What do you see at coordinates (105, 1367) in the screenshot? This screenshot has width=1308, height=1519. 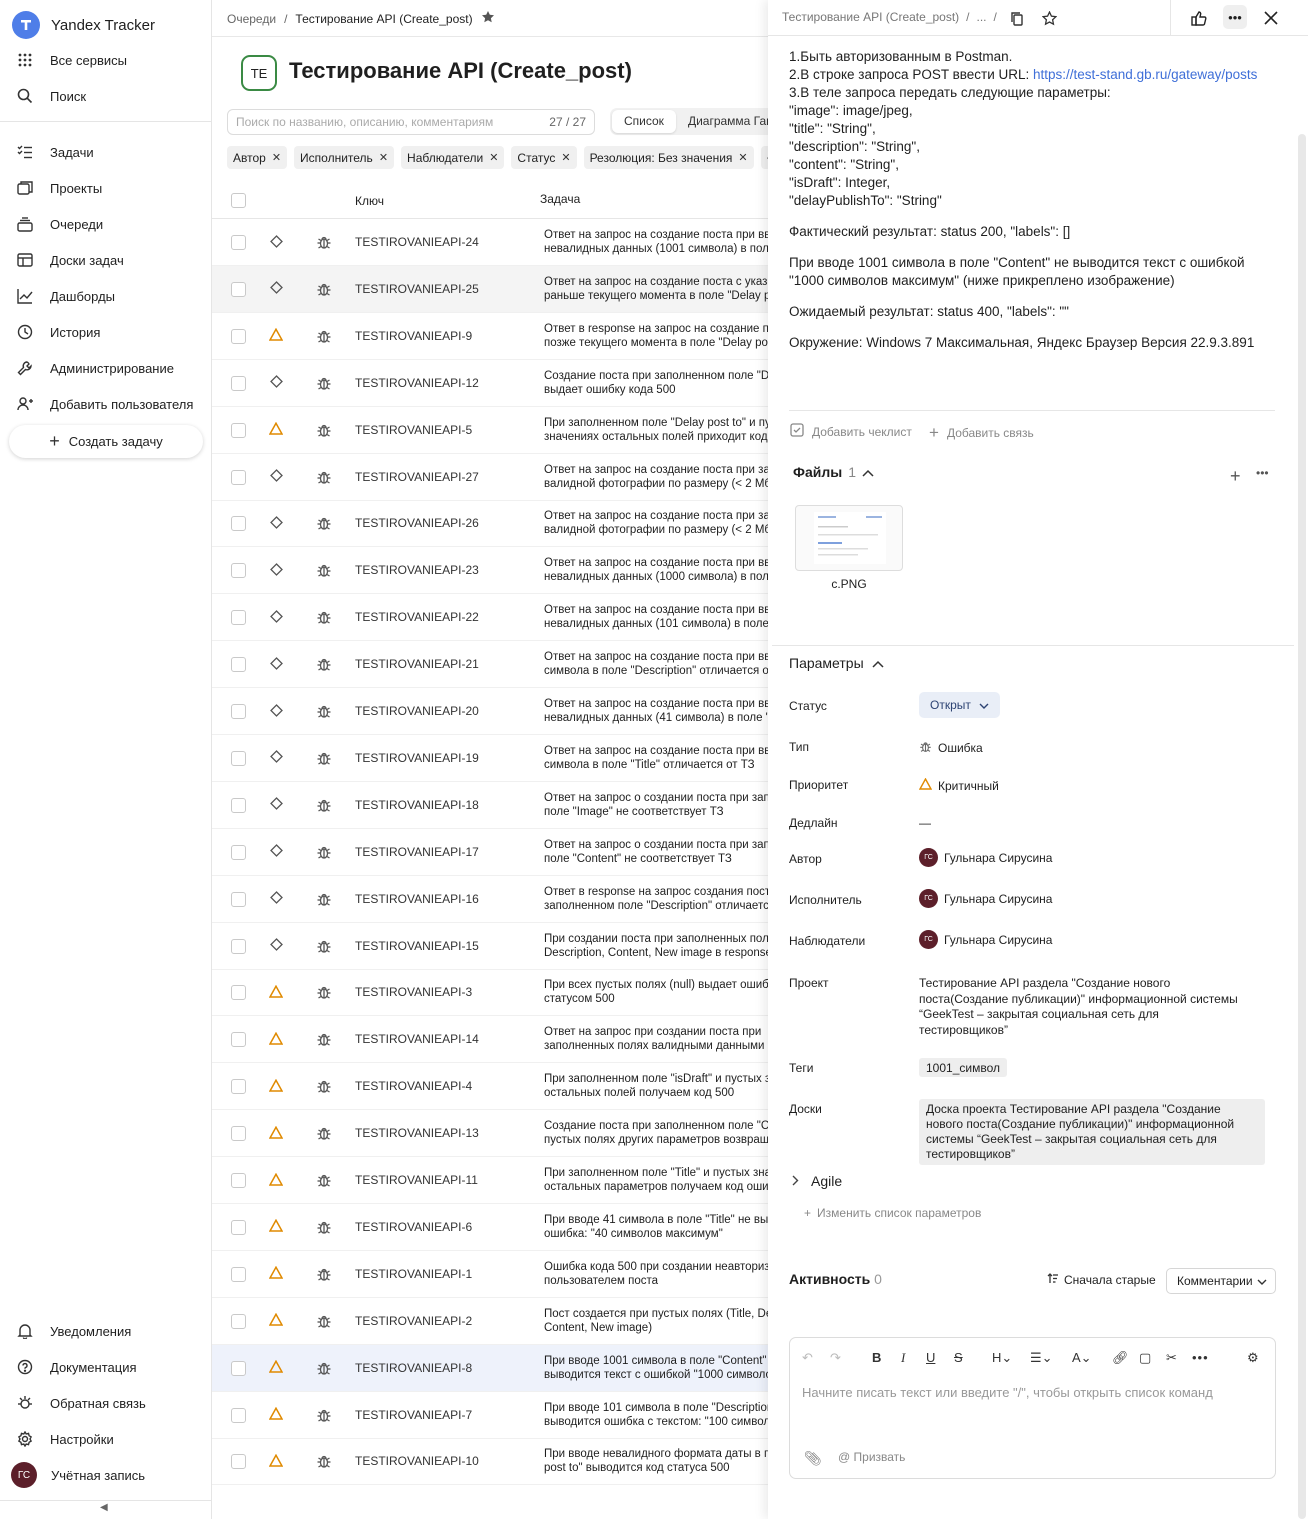 I see `nav-docs: Документация` at bounding box center [105, 1367].